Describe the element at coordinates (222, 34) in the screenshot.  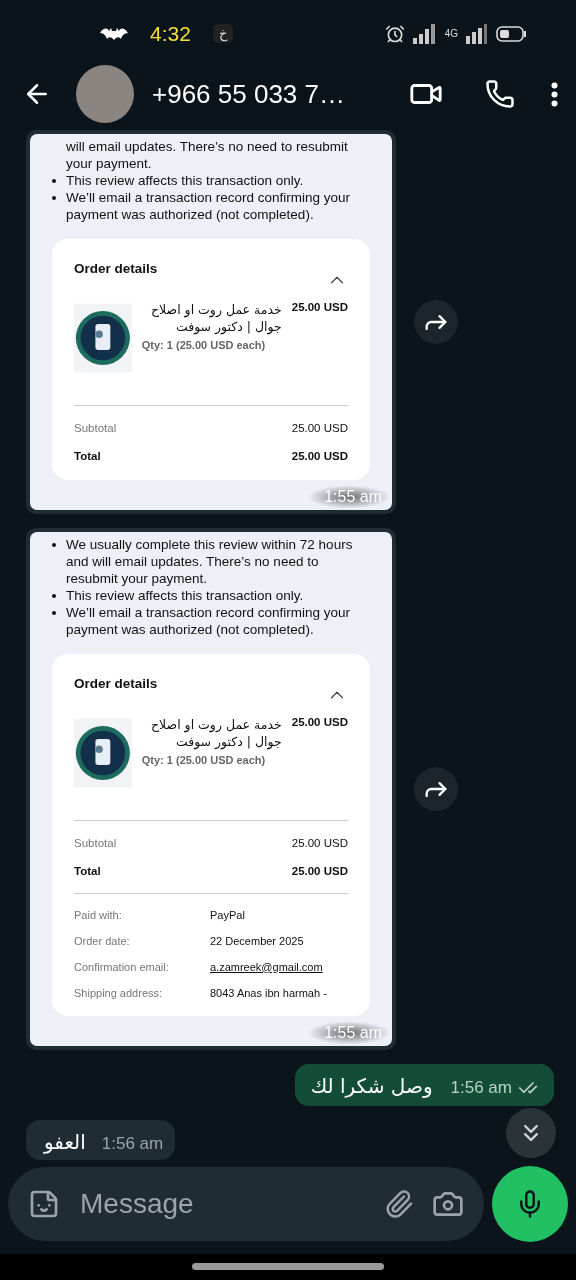
I see `notification-icon: خ` at that location.